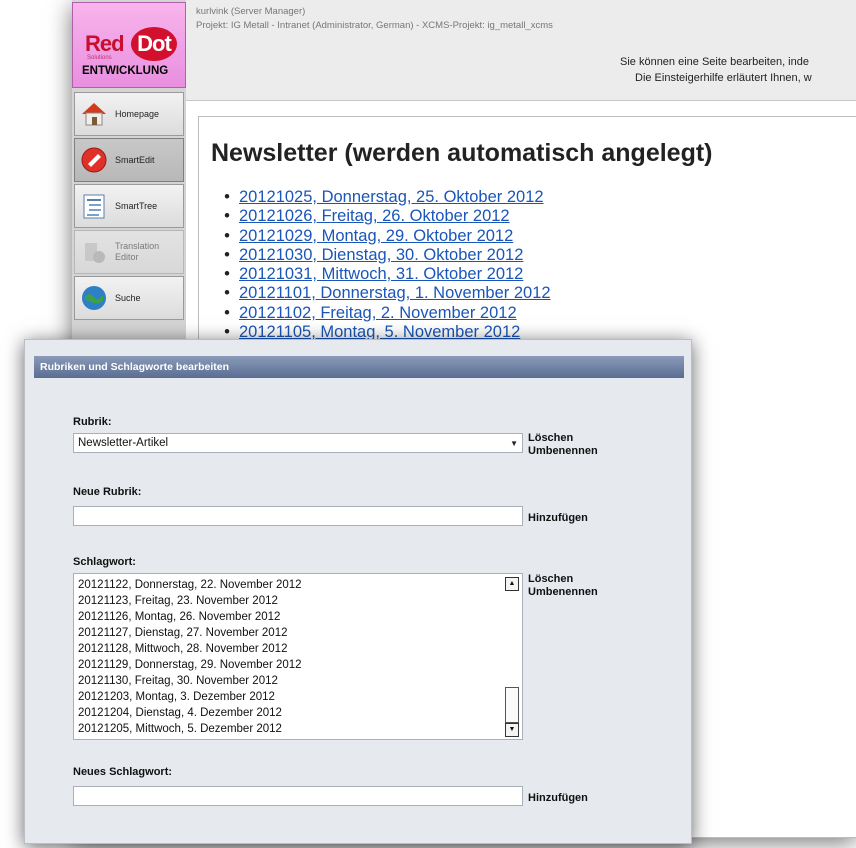  What do you see at coordinates (190, 713) in the screenshot?
I see `list-item: 20121204, Dienstag, 4. Dezember 2012` at bounding box center [190, 713].